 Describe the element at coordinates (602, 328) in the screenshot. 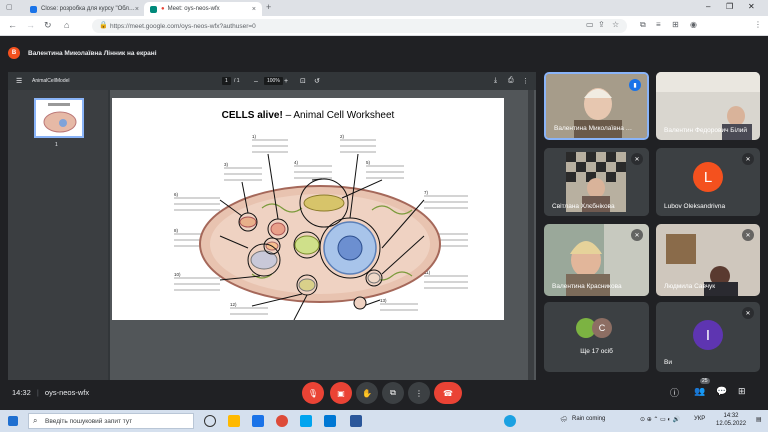

I see `participant-avatar: C` at that location.